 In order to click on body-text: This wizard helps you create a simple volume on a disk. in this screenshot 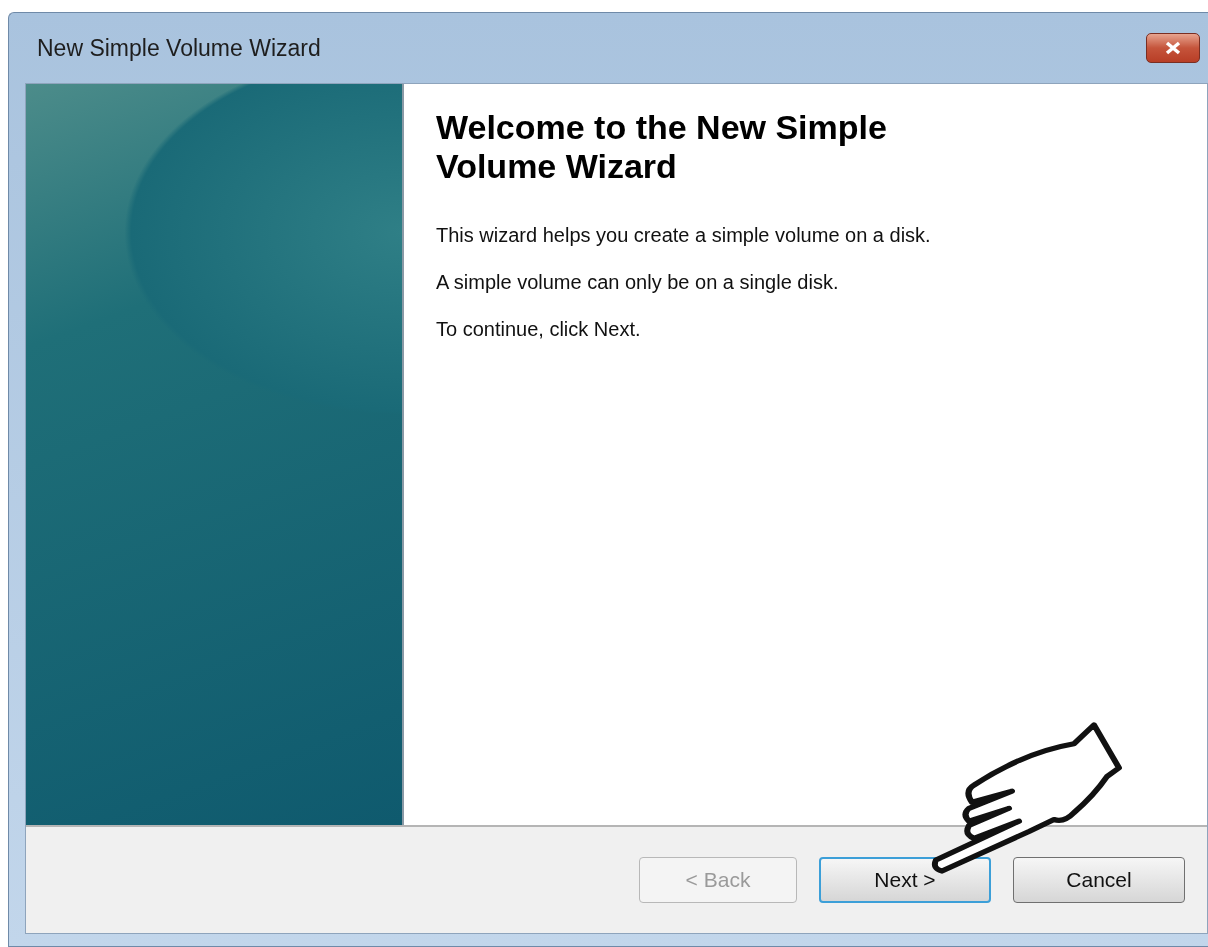, I will do `click(684, 236)`.